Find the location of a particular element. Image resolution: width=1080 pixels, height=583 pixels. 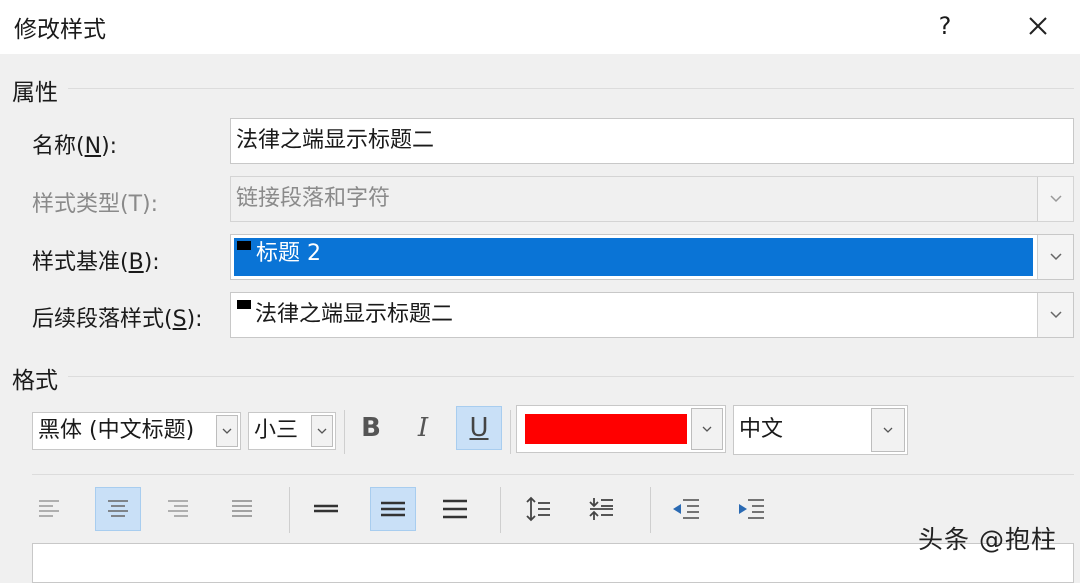

next-style-value: 法律之端显示标题二 is located at coordinates (354, 314).